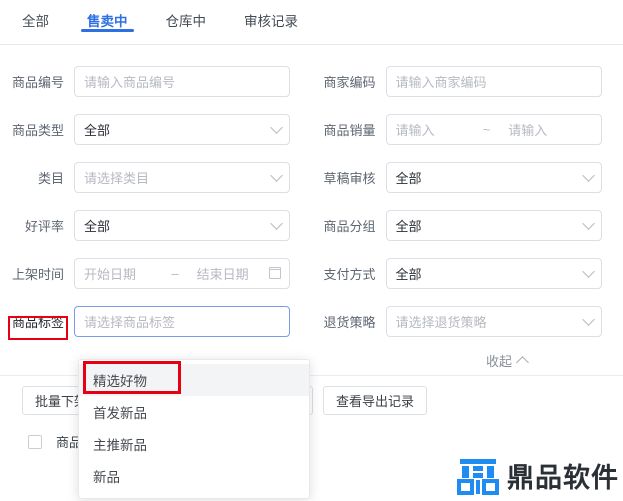 The image size is (623, 501). I want to click on chevron-up-icon, so click(522, 362).